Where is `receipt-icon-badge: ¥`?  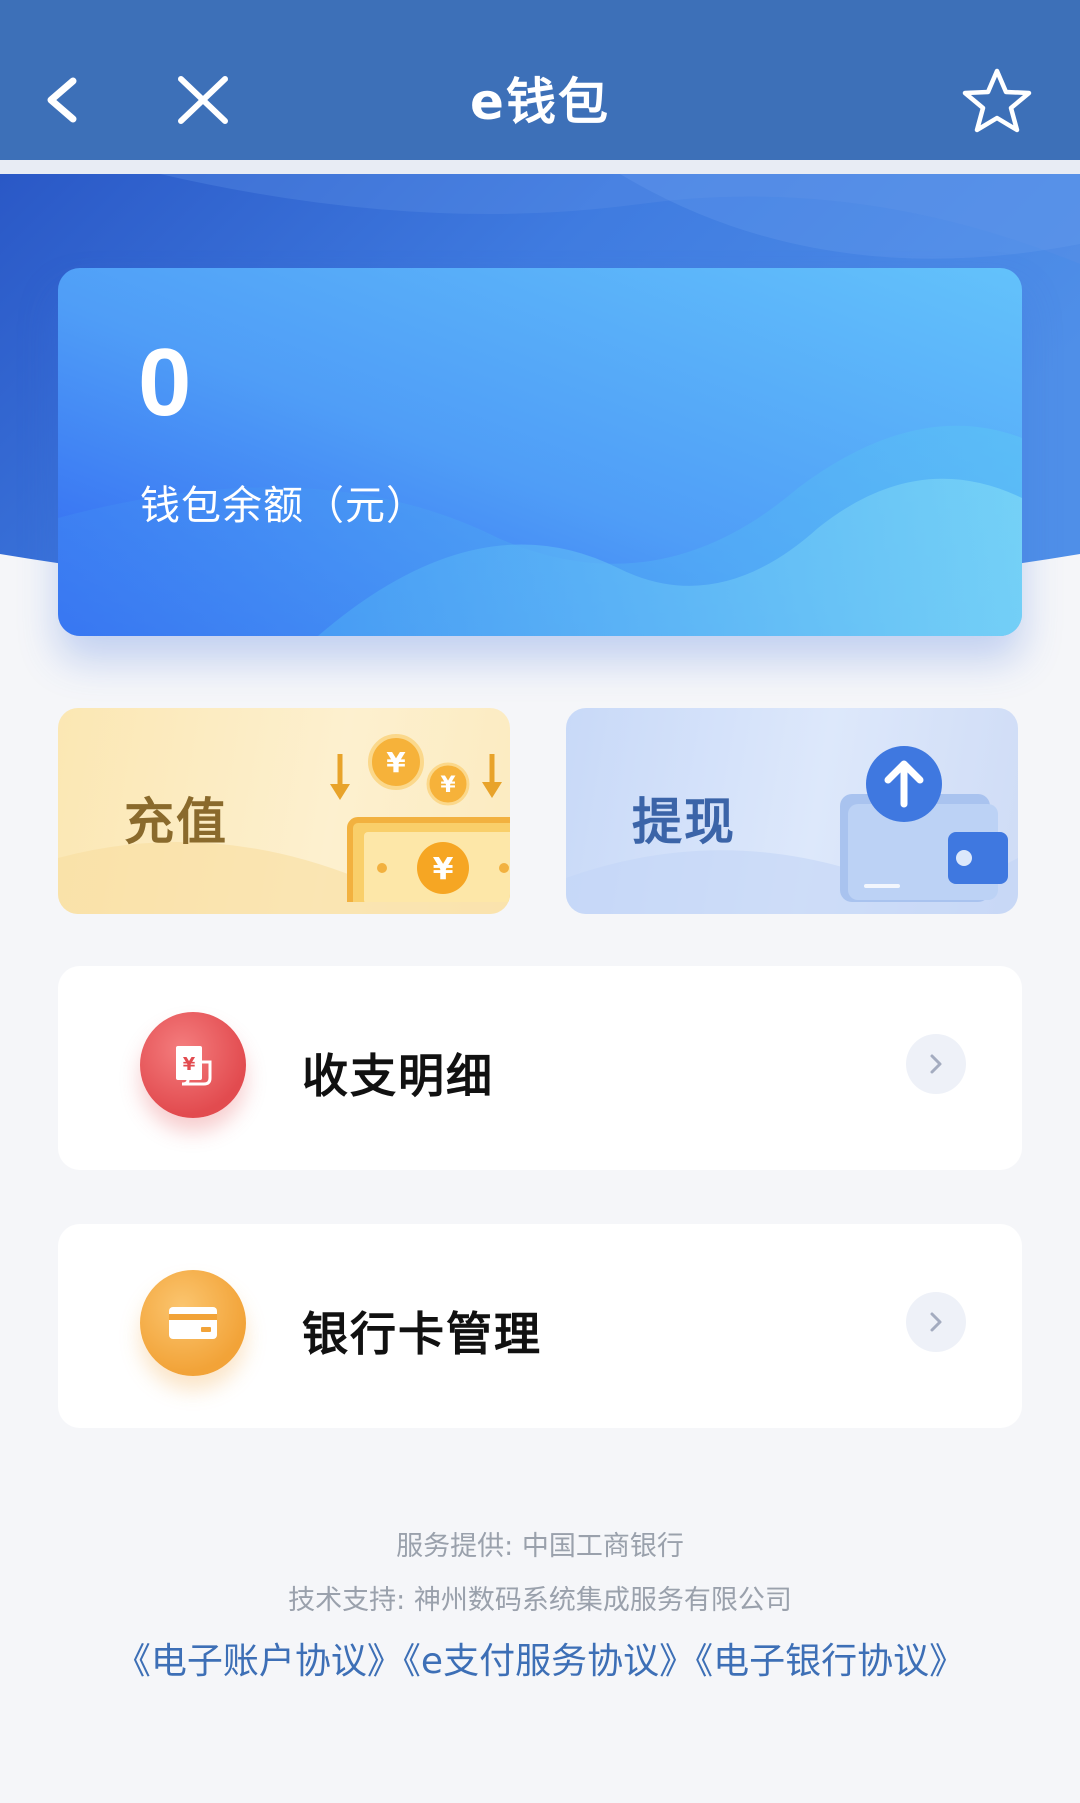
receipt-icon-badge: ¥ is located at coordinates (193, 1065).